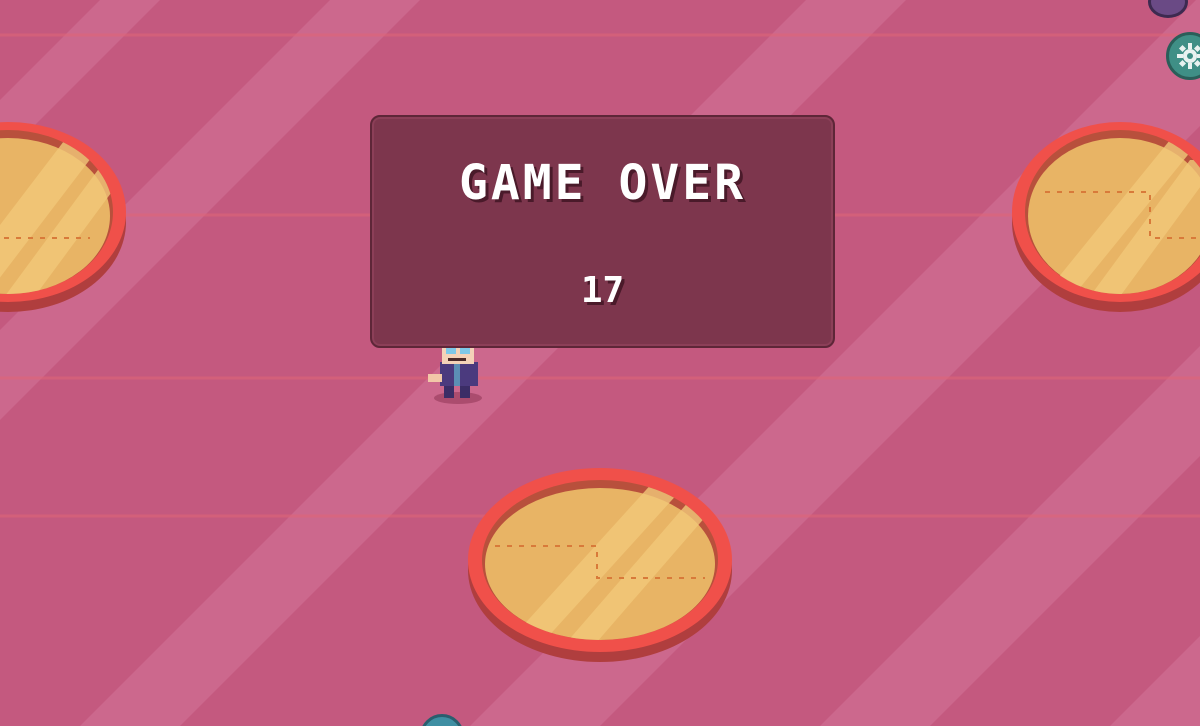  Describe the element at coordinates (602, 231) in the screenshot. I see `game-over-panel: GAME OVER 17` at that location.